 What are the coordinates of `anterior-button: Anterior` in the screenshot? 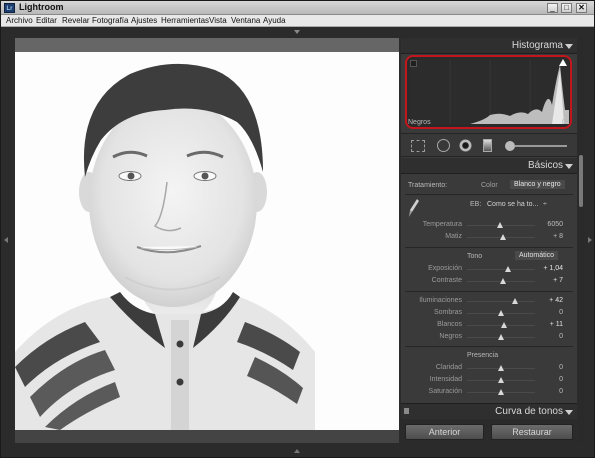 It's located at (444, 432).